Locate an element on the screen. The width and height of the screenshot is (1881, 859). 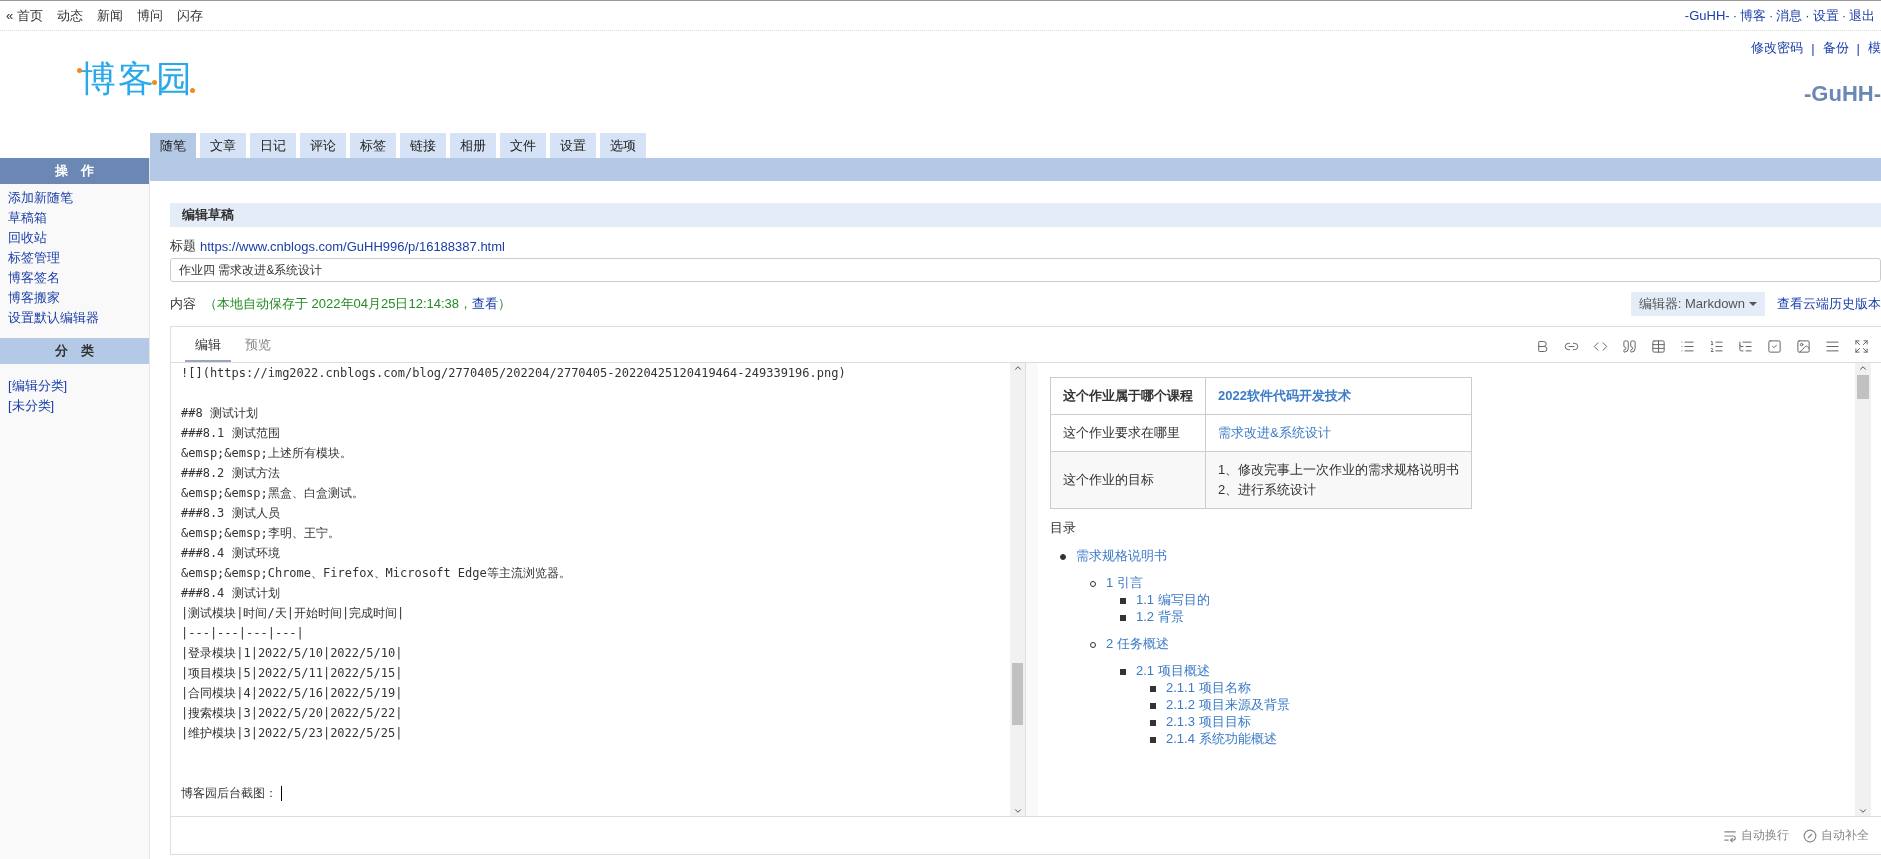
field-label: 标题 is located at coordinates (183, 246).